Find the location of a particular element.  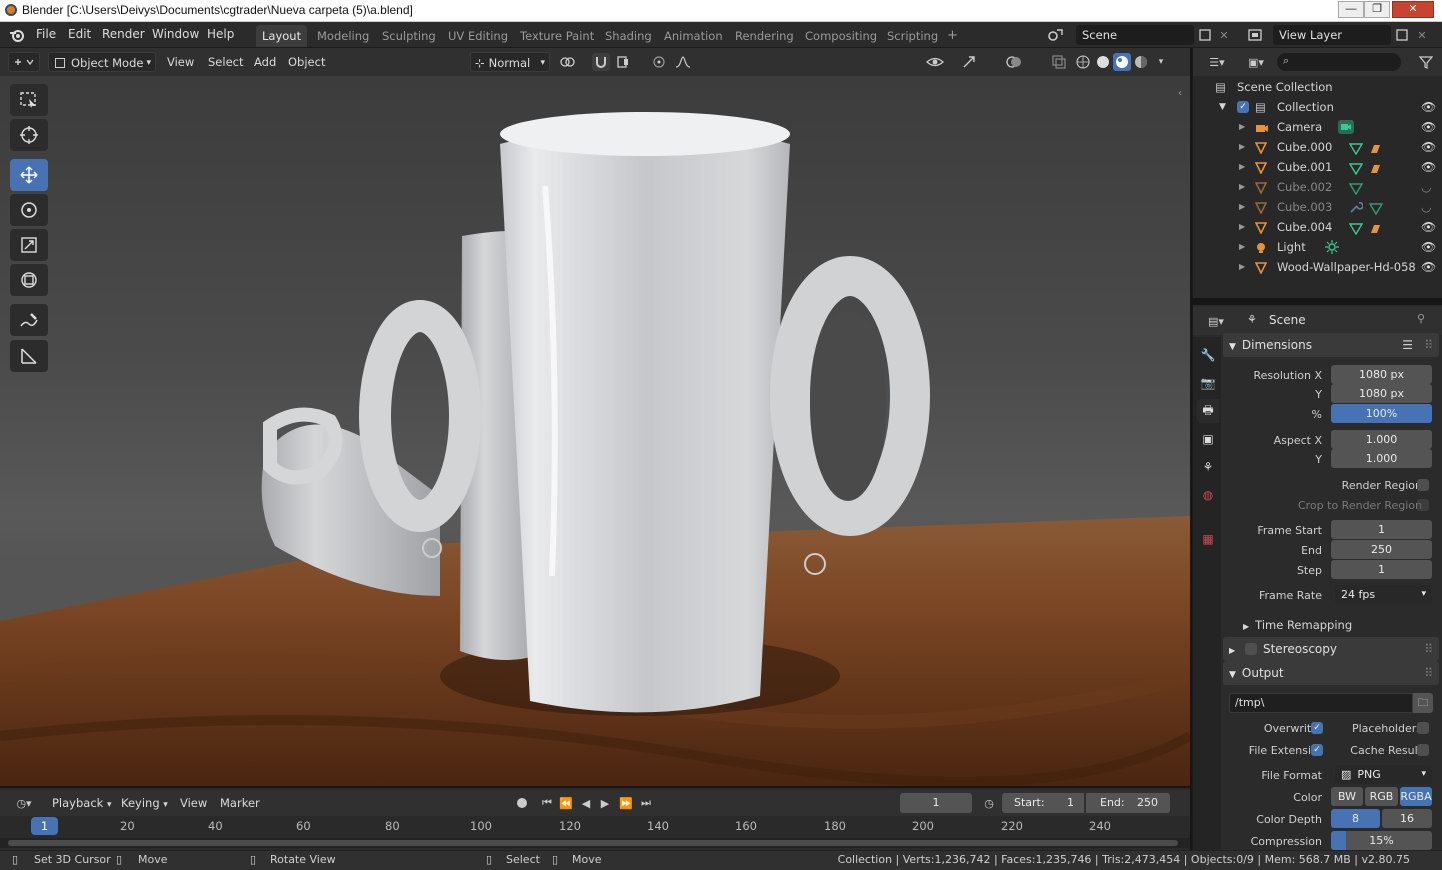

select-box-tool is located at coordinates (29, 100).